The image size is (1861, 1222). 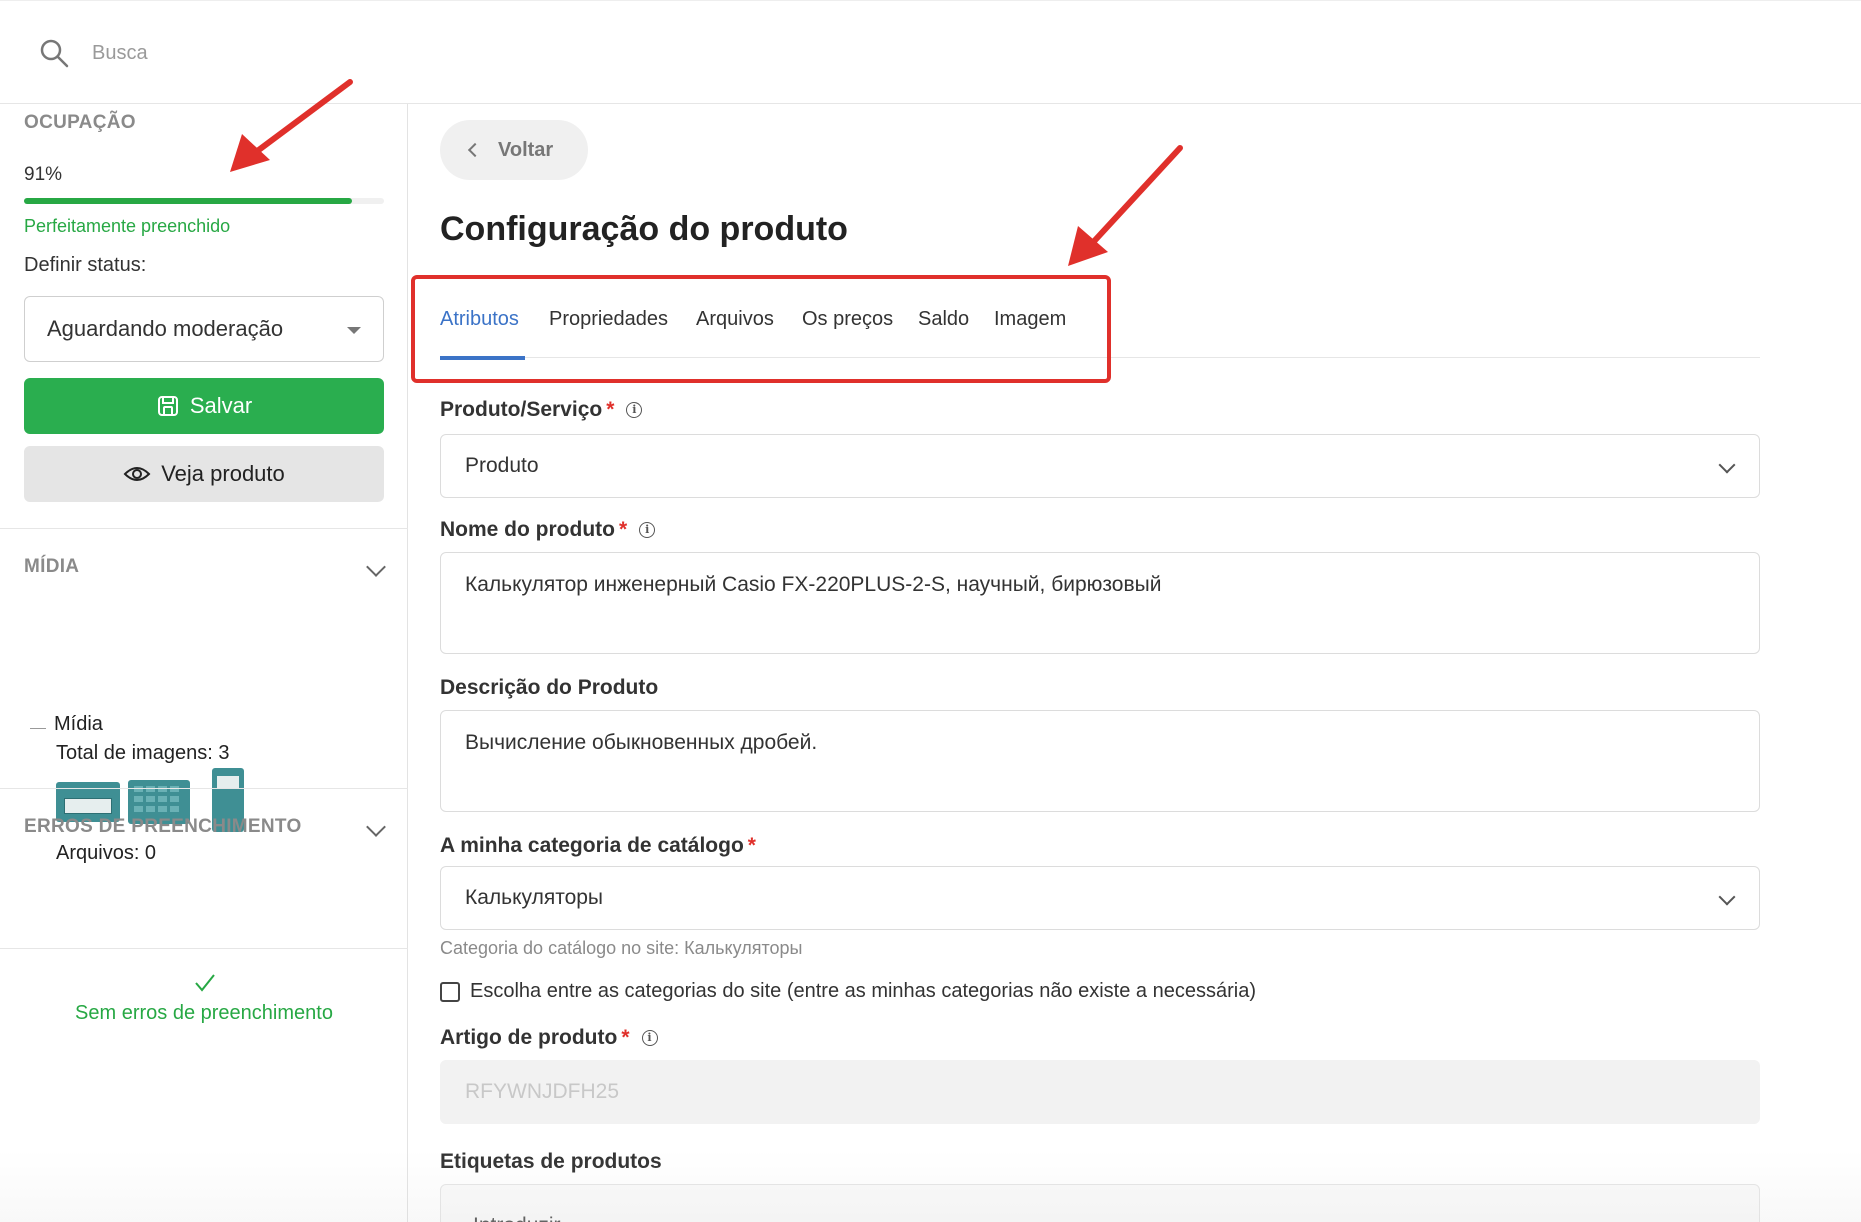 I want to click on category-select: Калькуляторы, so click(x=1100, y=898).